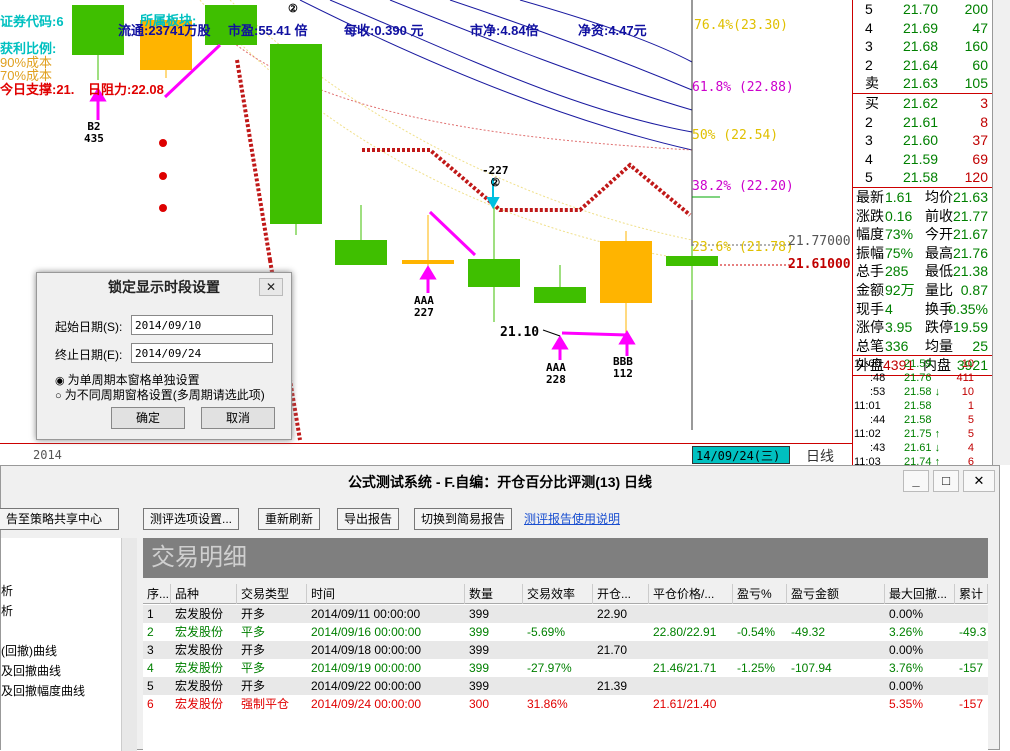 Image resolution: width=1010 pixels, height=751 pixels. I want to click on table-cell: 宏发股份, so click(199, 704).